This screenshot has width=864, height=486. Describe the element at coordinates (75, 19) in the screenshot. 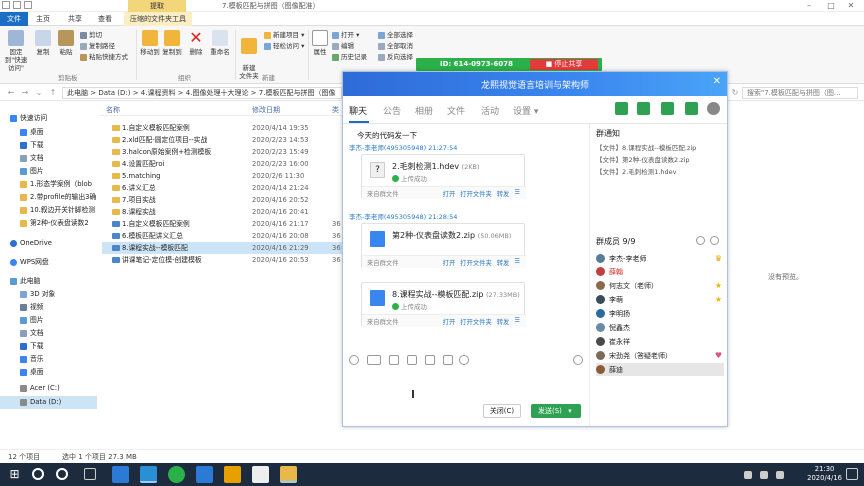

I see `tab-share: 共享` at that location.